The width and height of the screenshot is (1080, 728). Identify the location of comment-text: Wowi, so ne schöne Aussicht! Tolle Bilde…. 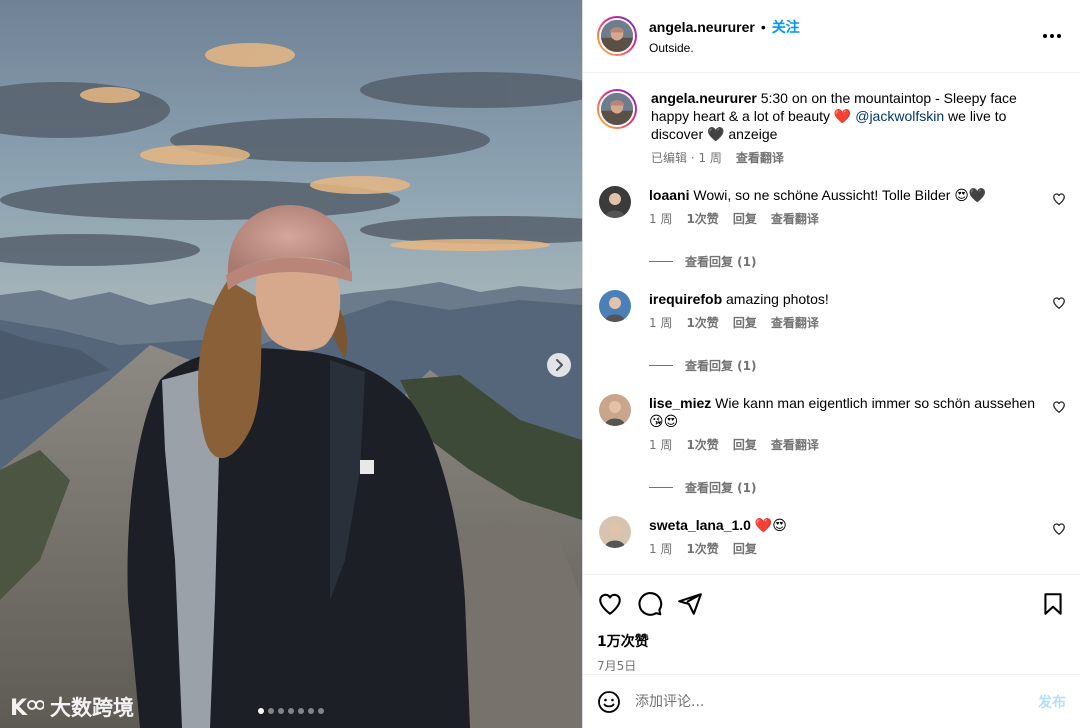
(838, 195).